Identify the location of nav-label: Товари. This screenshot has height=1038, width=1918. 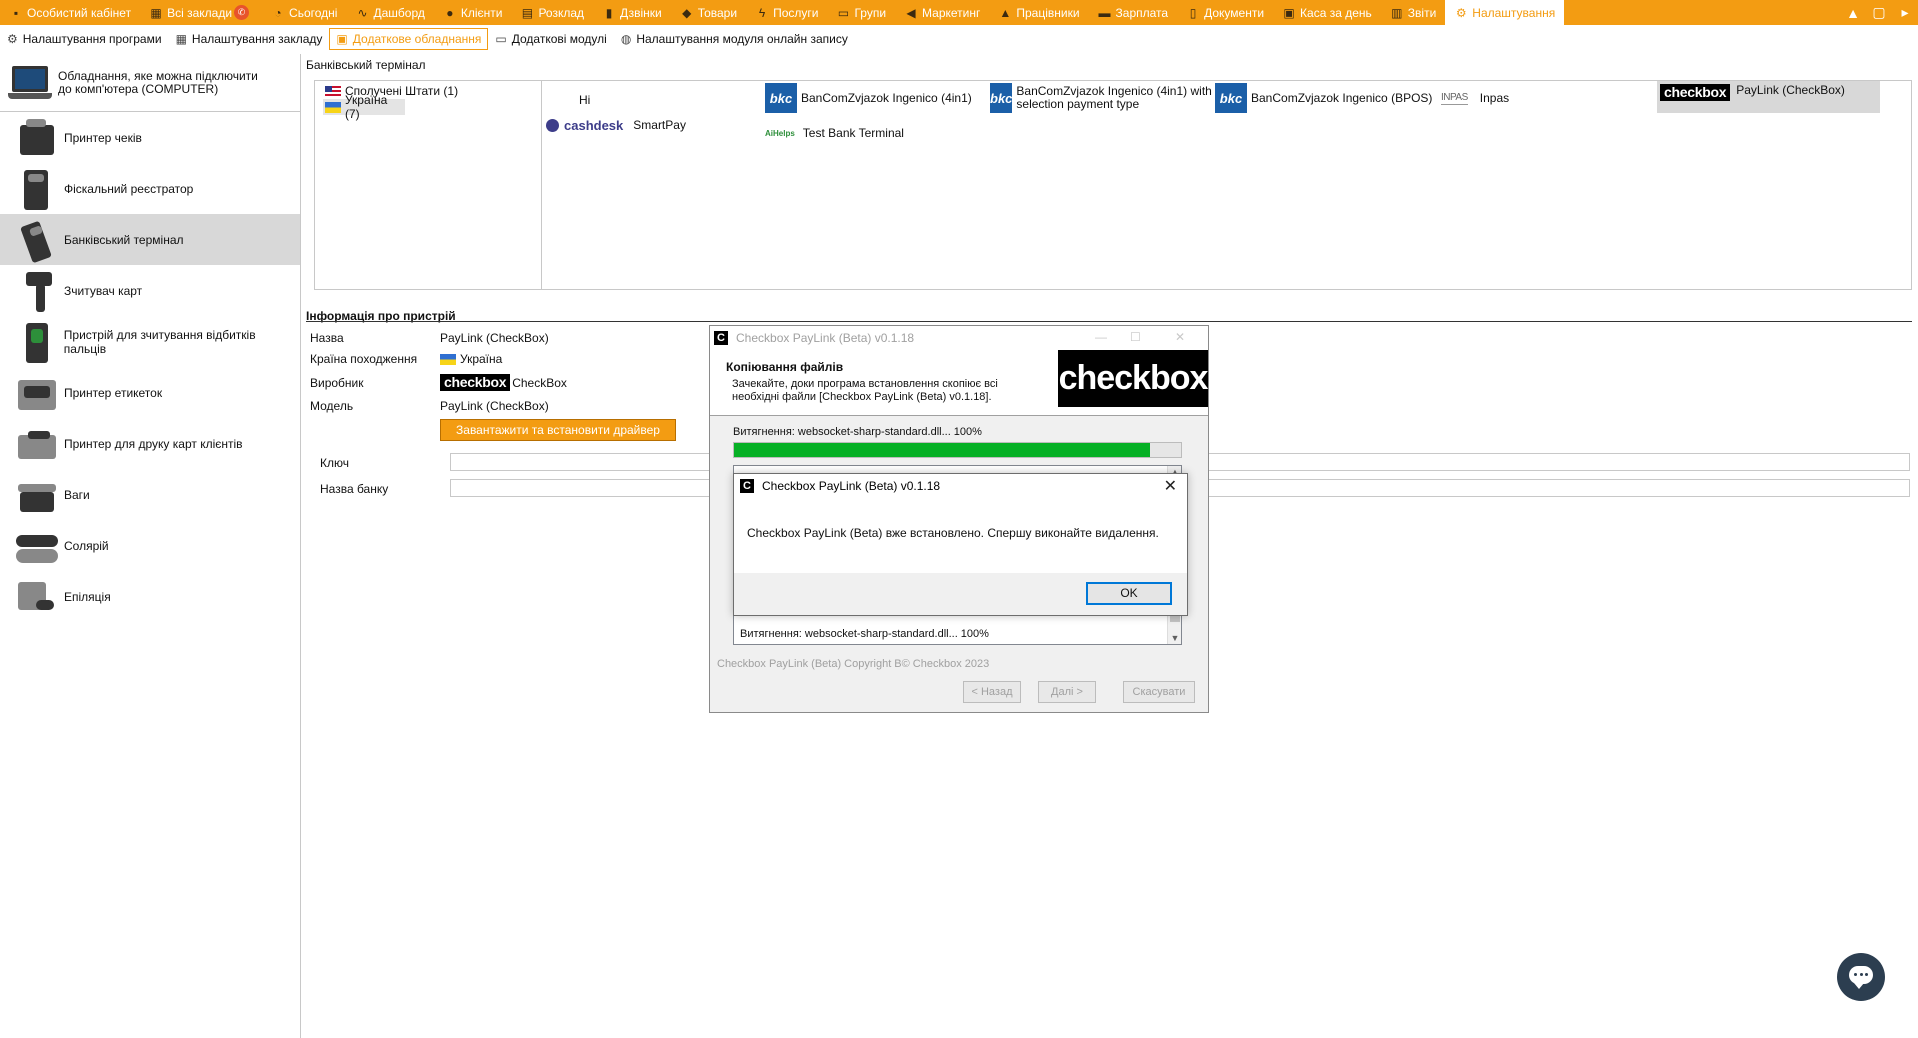
(717, 12).